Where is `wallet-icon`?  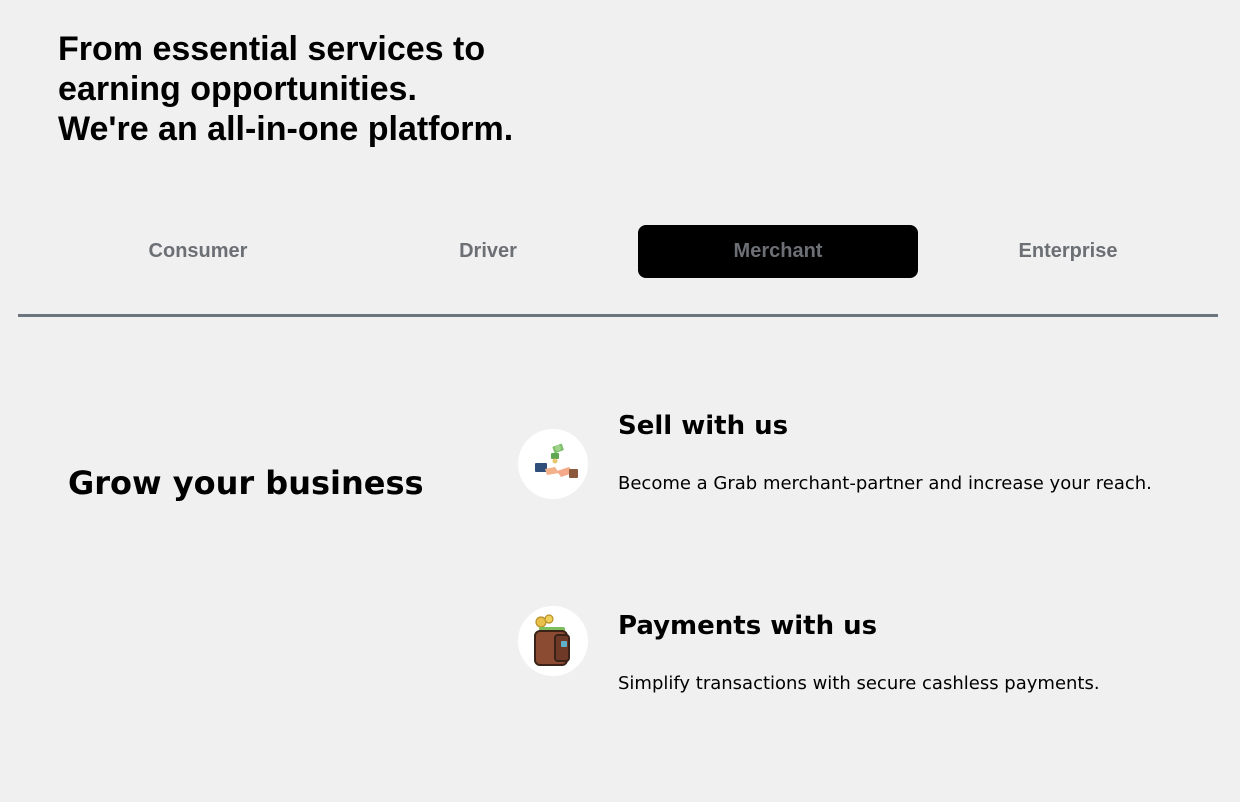
wallet-icon is located at coordinates (553, 641).